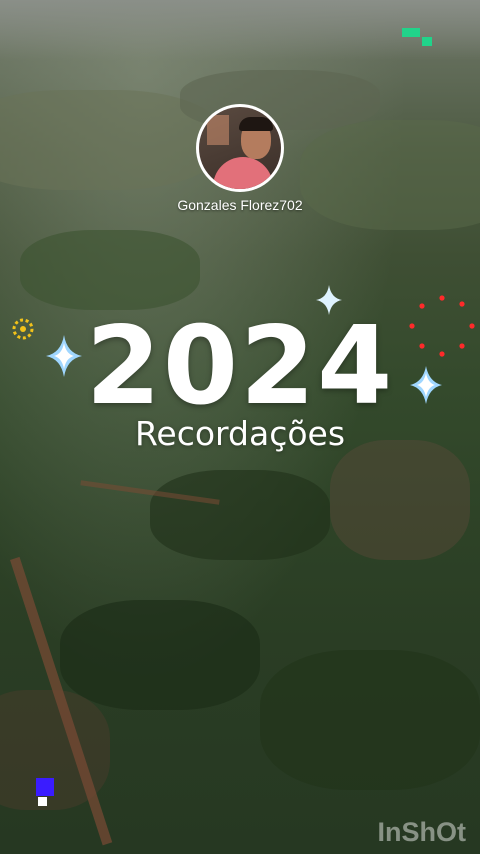 Image resolution: width=480 pixels, height=854 pixels. I want to click on watermark: InShOt, so click(422, 832).